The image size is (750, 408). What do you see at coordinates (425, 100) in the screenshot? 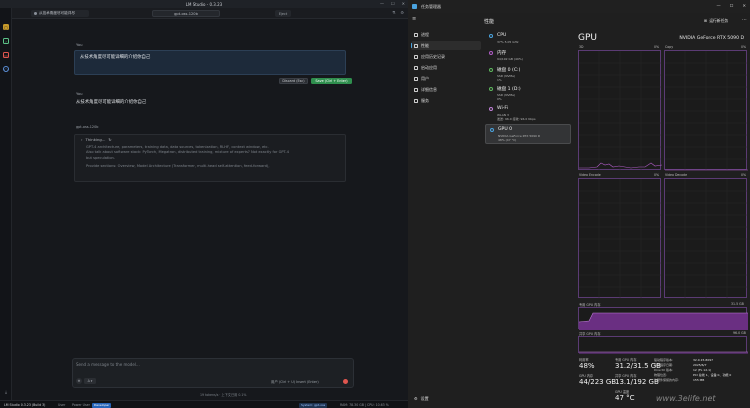
I see `nav-label: 服务` at bounding box center [425, 100].